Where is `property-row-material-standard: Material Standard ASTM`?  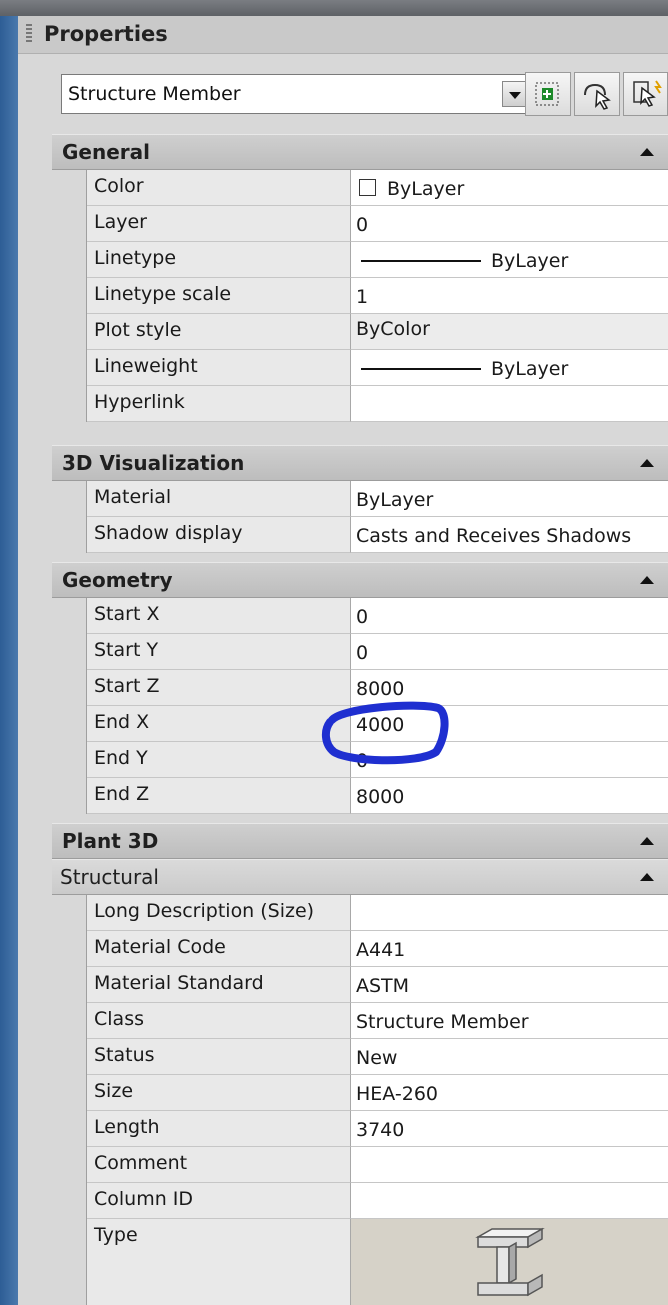
property-row-material-standard: Material Standard ASTM is located at coordinates (360, 985).